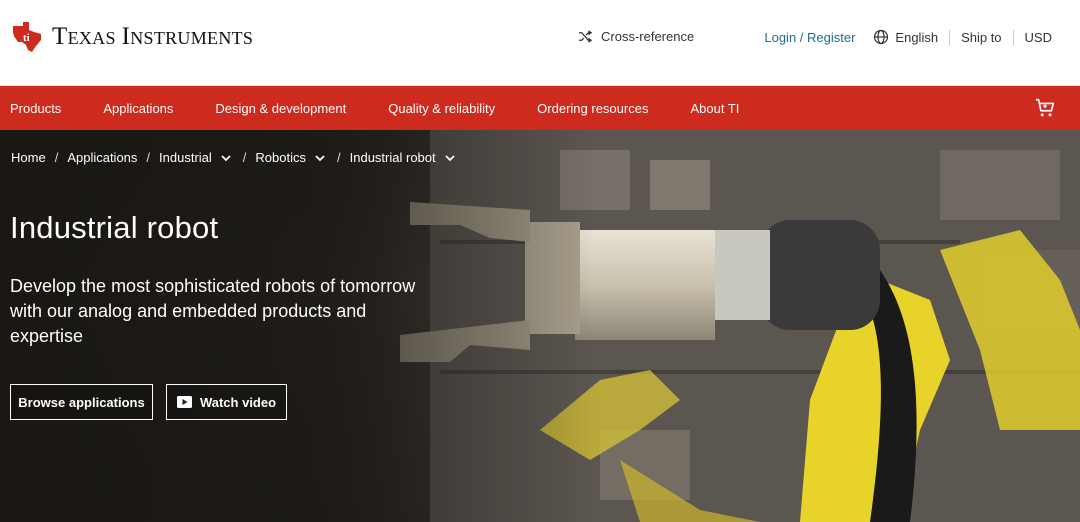 The image size is (1080, 522). What do you see at coordinates (1045, 110) in the screenshot?
I see `shopping-cart-icon` at bounding box center [1045, 110].